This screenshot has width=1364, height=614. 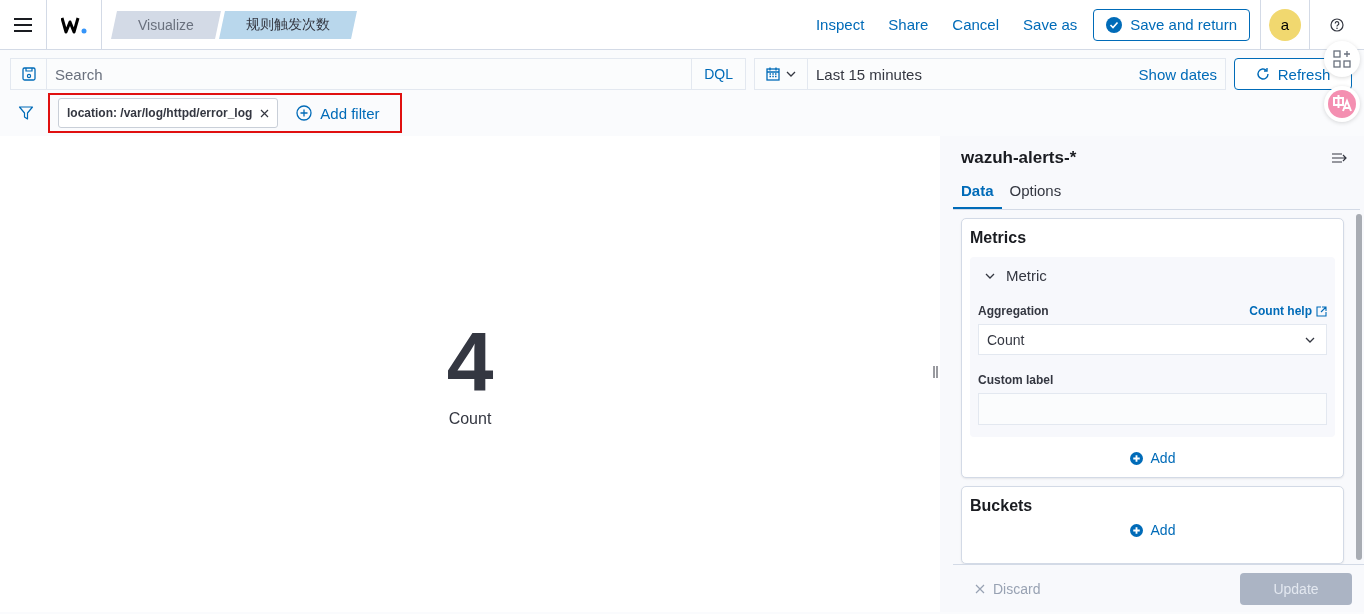 What do you see at coordinates (1152, 409) in the screenshot?
I see `custom-label-field` at bounding box center [1152, 409].